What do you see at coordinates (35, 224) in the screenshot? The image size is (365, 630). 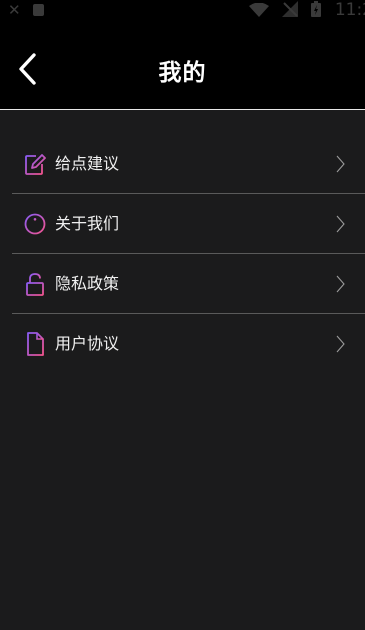 I see `info-icon` at bounding box center [35, 224].